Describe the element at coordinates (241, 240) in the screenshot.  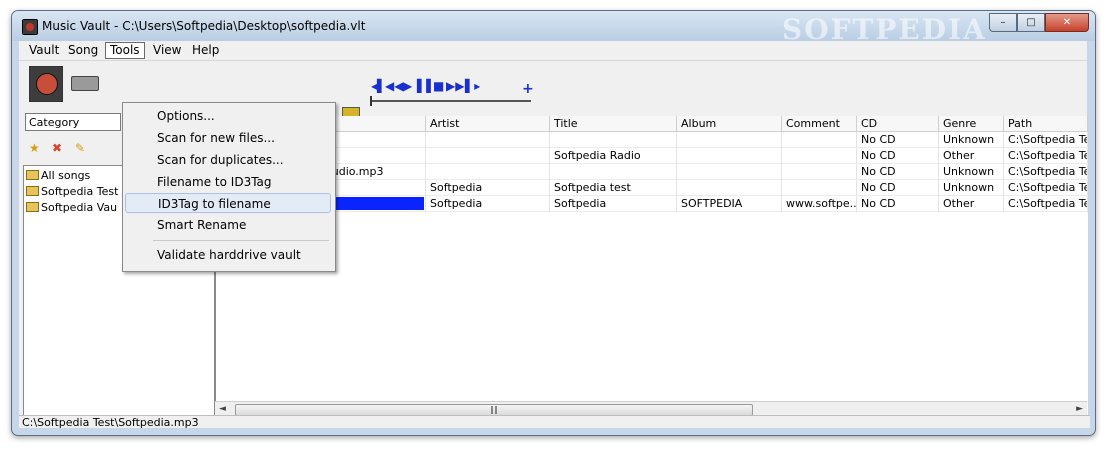
I see `menu-separator` at that location.